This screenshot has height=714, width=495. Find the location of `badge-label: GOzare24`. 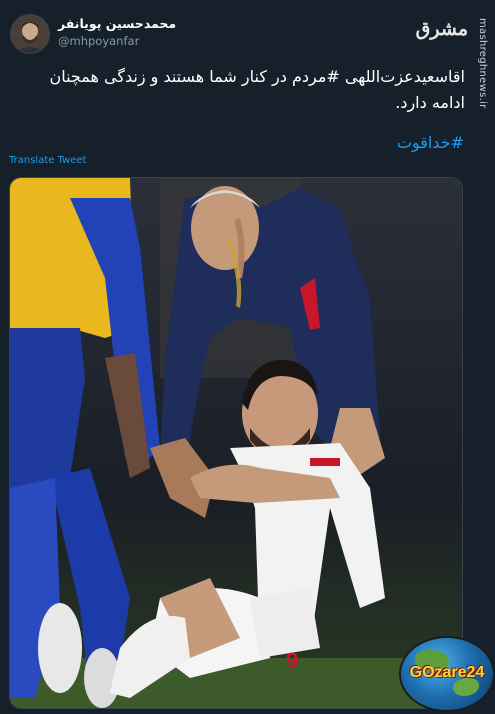

badge-label: GOzare24 is located at coordinates (447, 672).